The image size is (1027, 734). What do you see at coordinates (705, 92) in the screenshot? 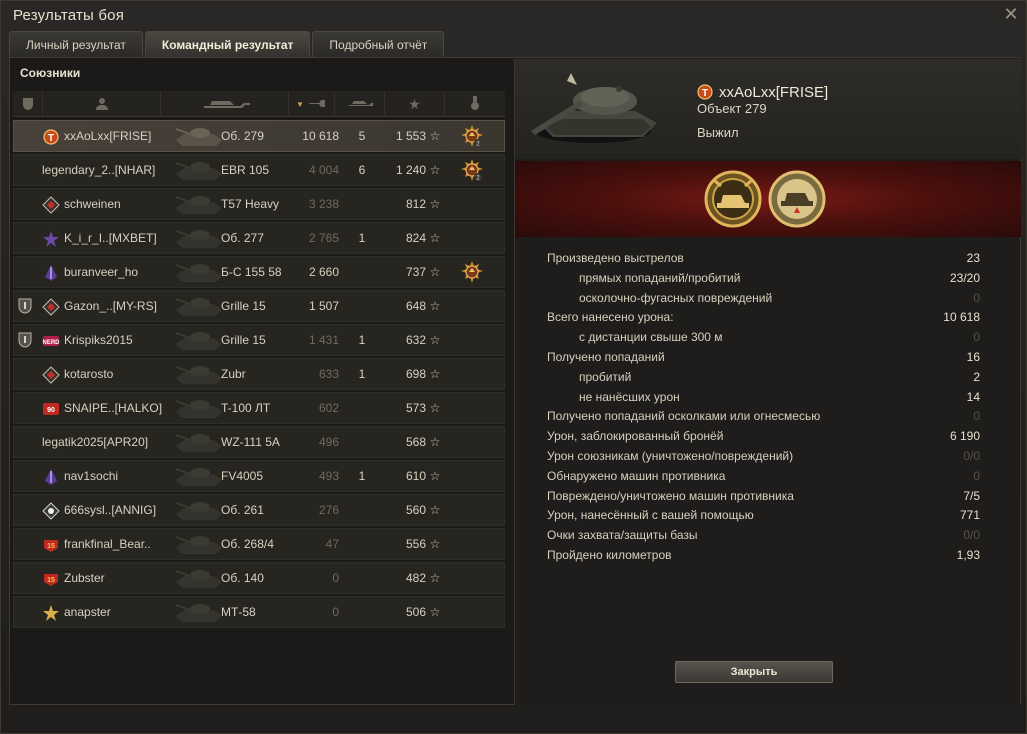
I see `premium-account-icon: T` at bounding box center [705, 92].